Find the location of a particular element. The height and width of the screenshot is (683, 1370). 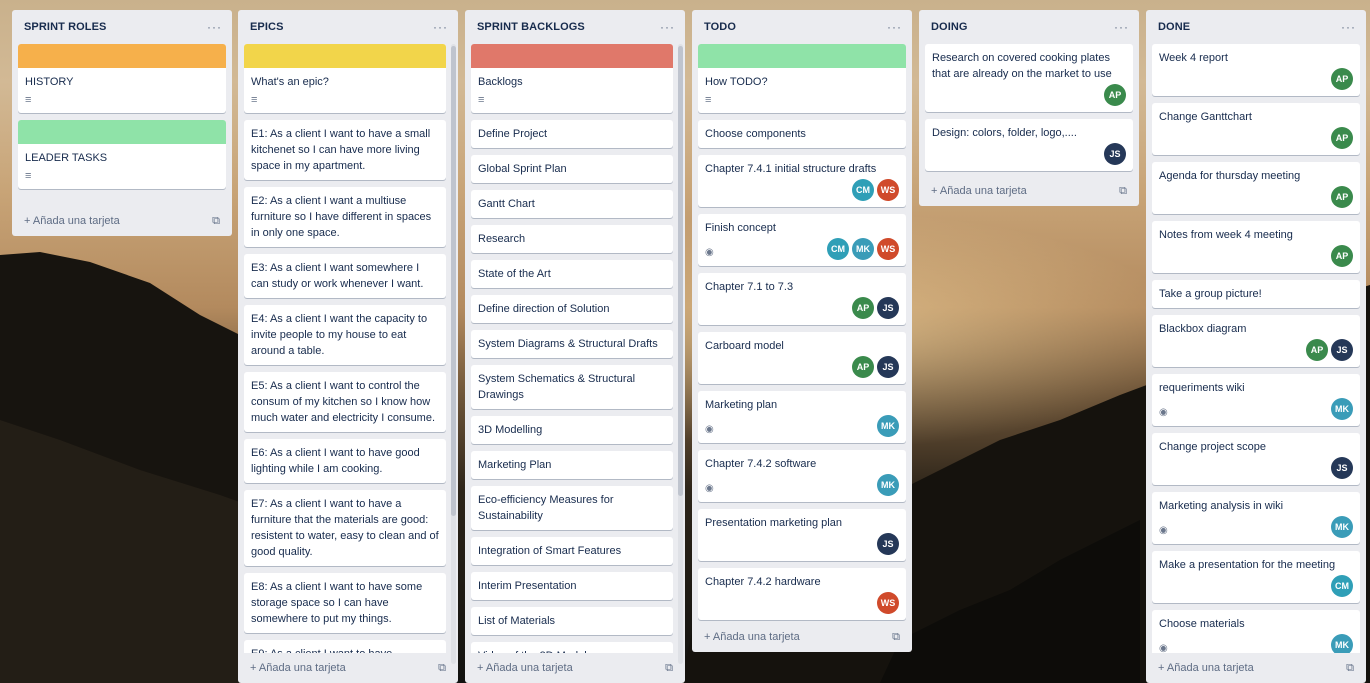

card: 3D Modelling is located at coordinates (572, 430).